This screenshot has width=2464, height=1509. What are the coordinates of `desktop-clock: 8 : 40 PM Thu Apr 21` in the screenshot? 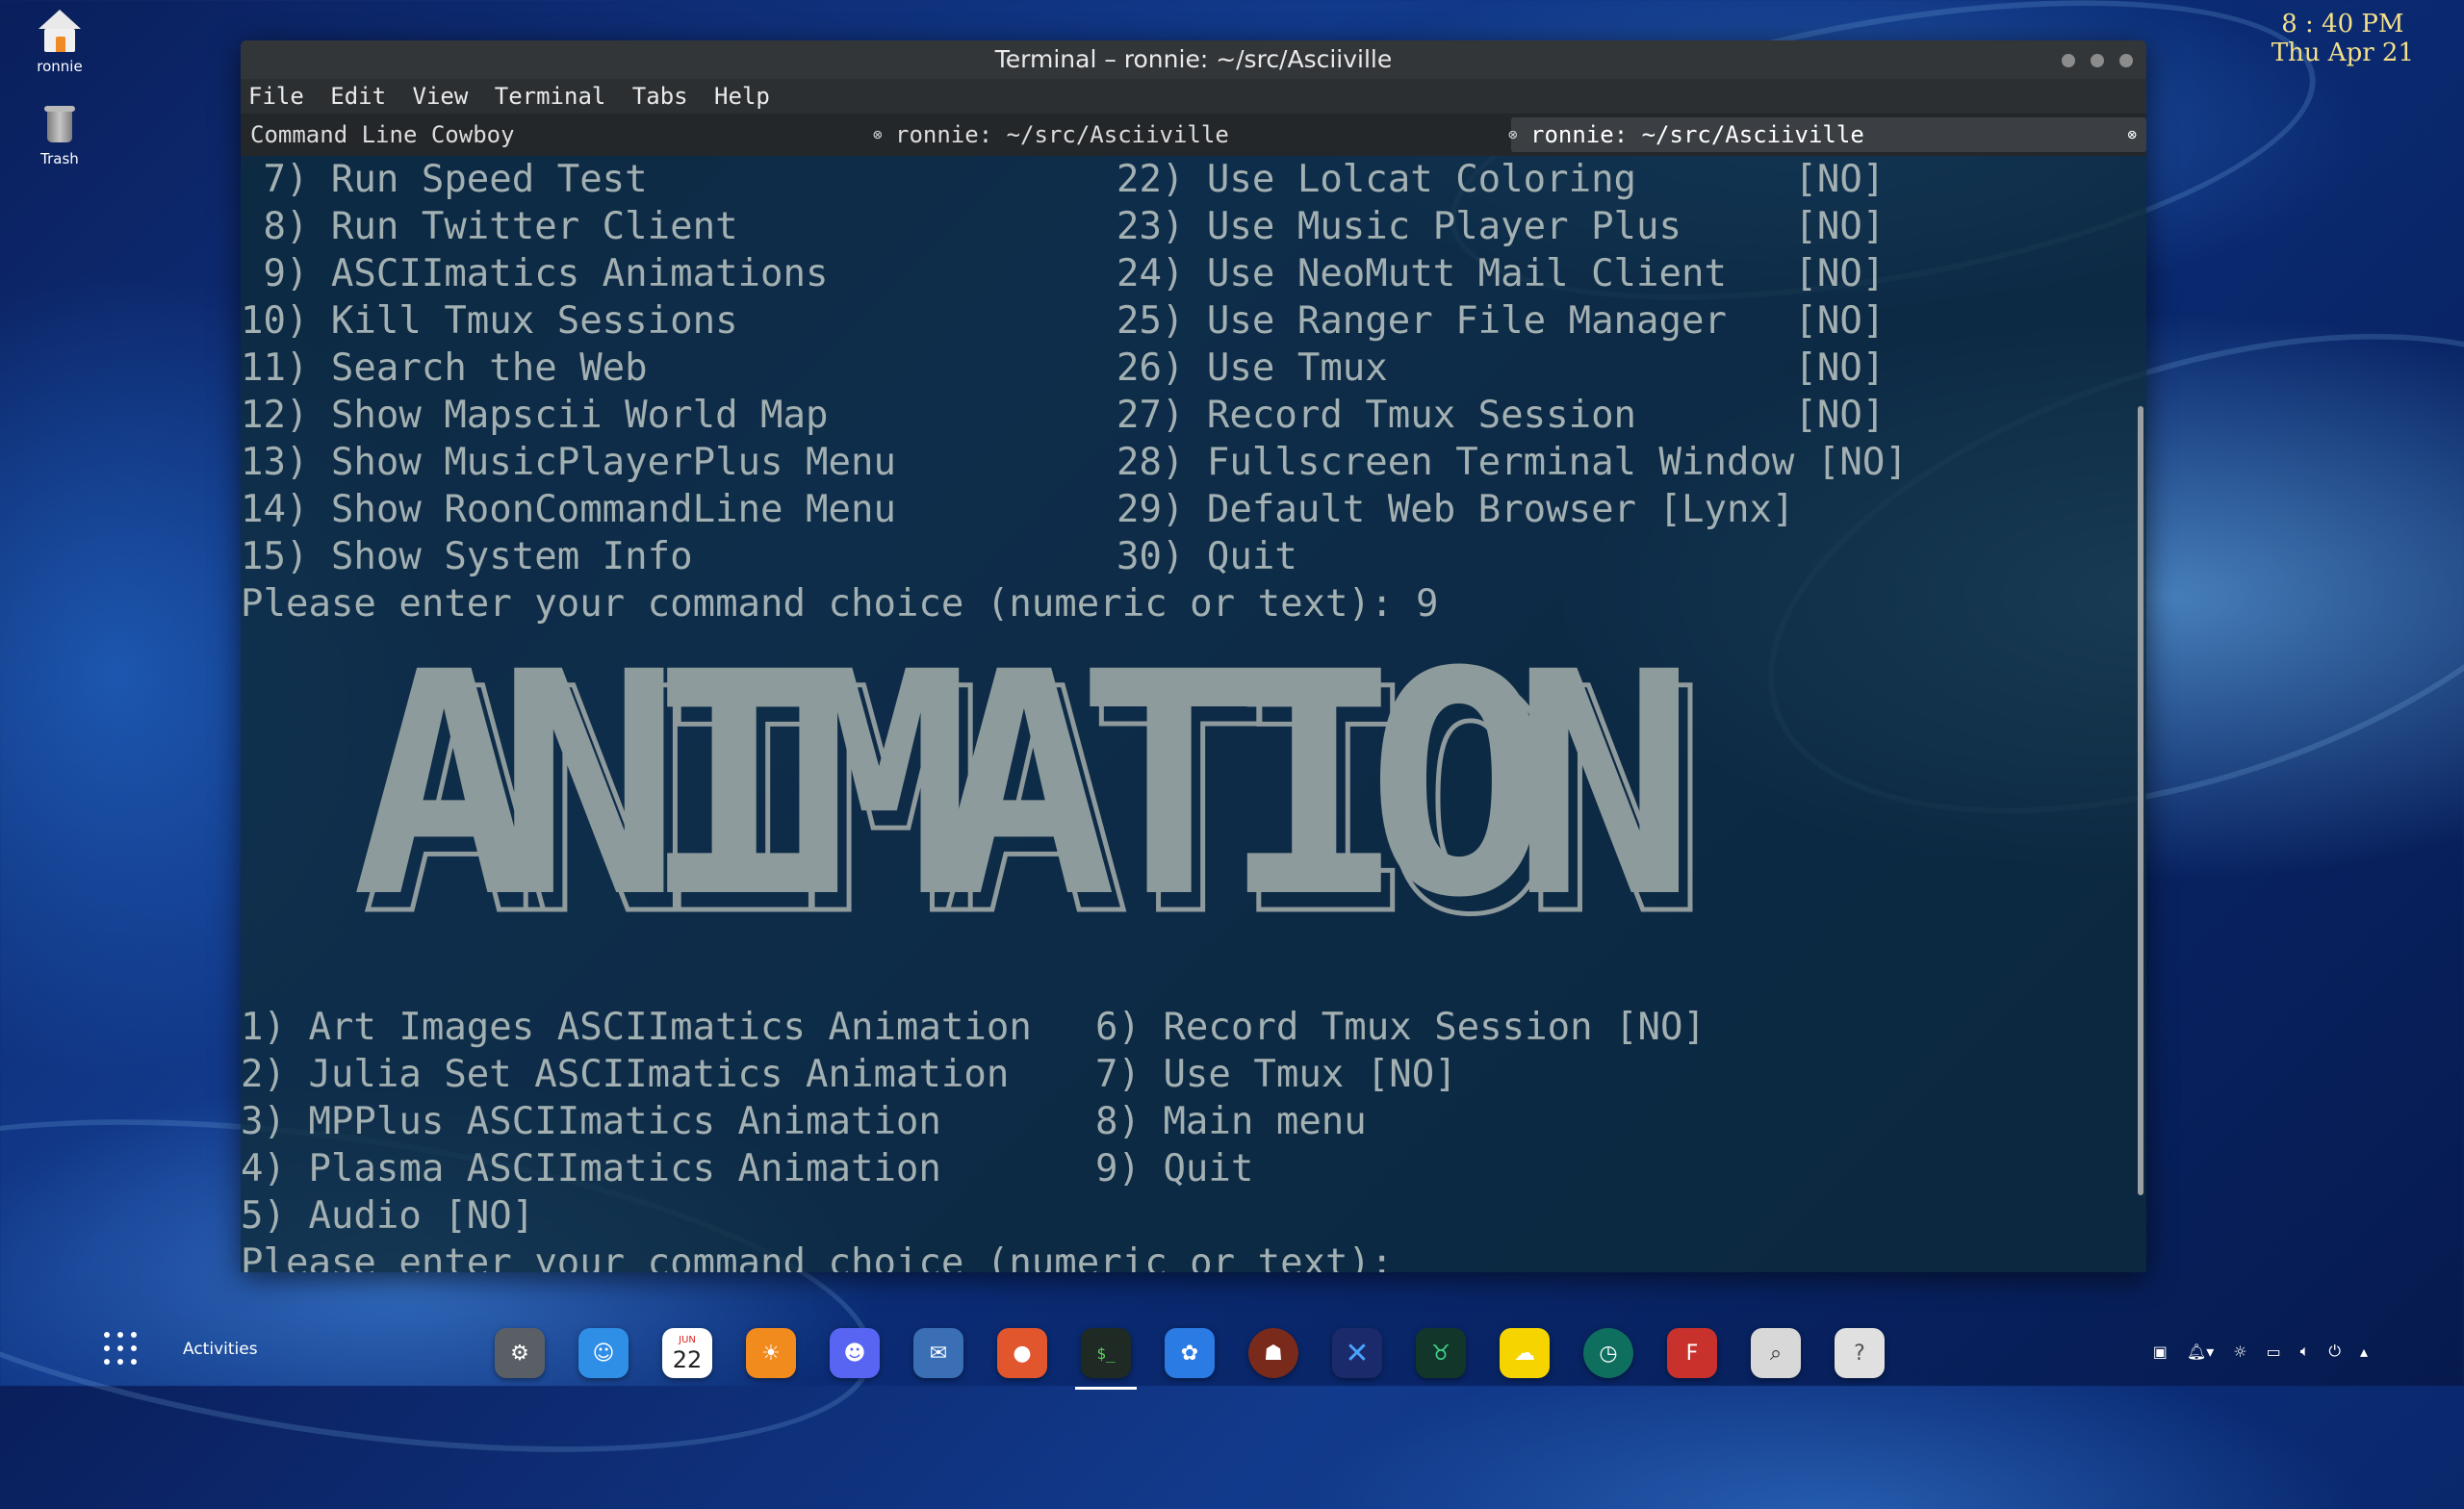 It's located at (2343, 38).